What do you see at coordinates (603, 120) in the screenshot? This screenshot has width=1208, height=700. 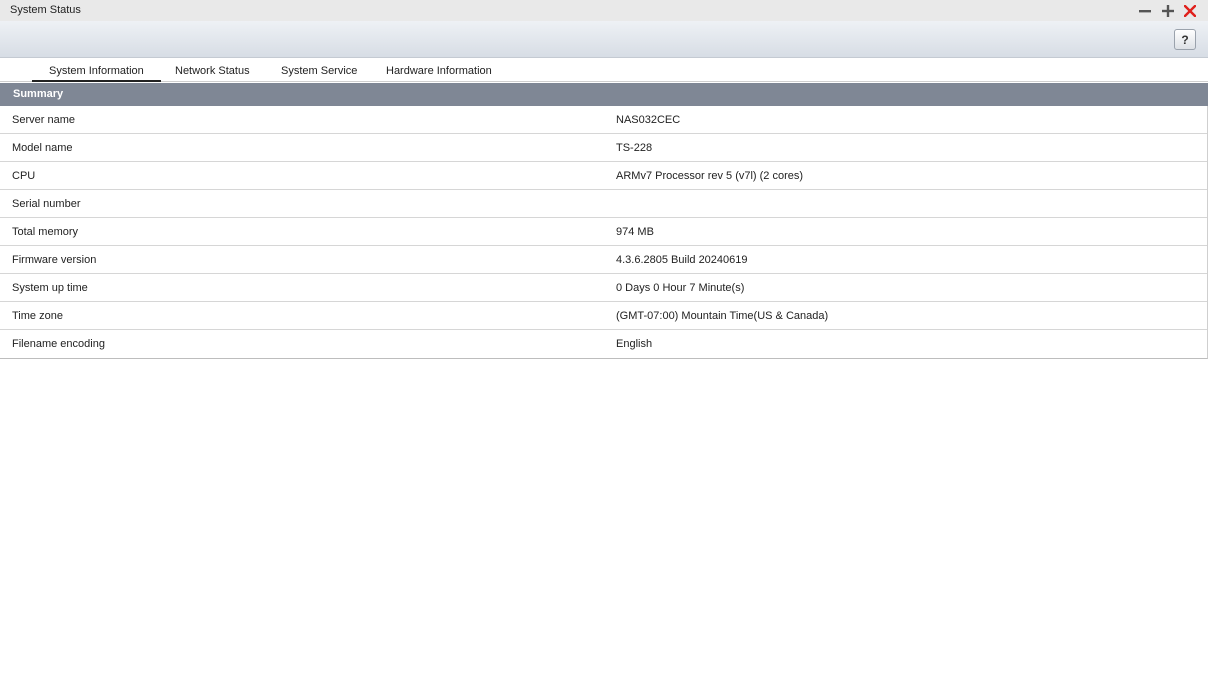 I see `table-row: Server name NAS032CEC` at bounding box center [603, 120].